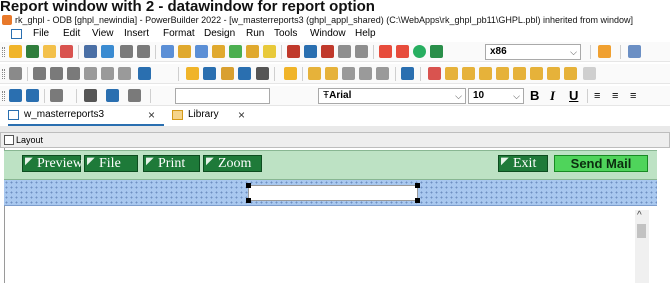  Describe the element at coordinates (419, 51) in the screenshot. I see `run-icon` at that location.